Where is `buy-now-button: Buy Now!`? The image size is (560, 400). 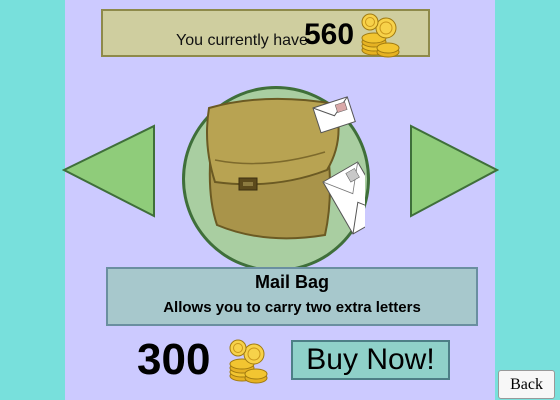
buy-now-button: Buy Now! is located at coordinates (370, 360).